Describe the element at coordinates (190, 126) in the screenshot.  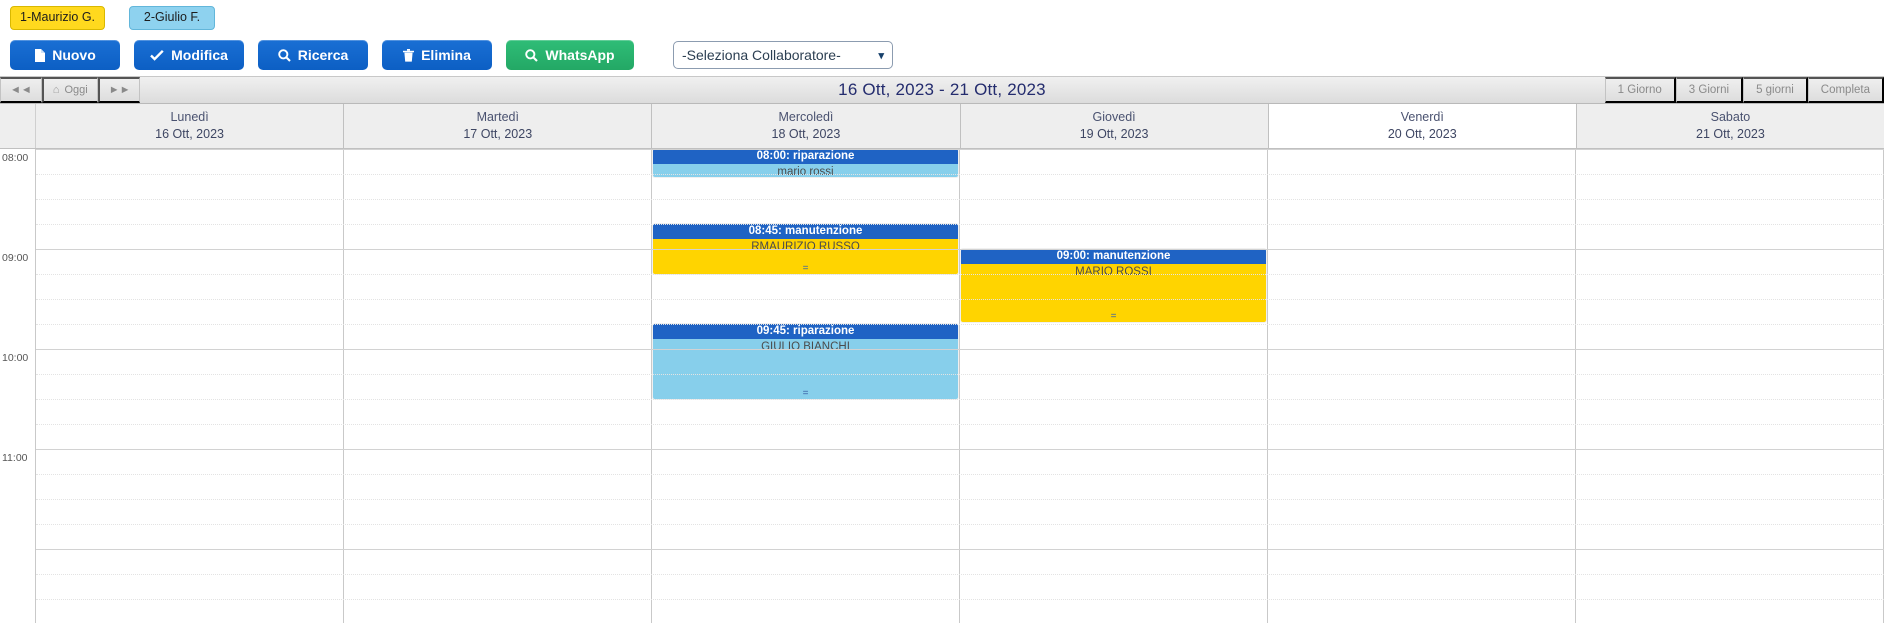
I see `day-header-1: Lunedì 16 Ott, 2023` at that location.